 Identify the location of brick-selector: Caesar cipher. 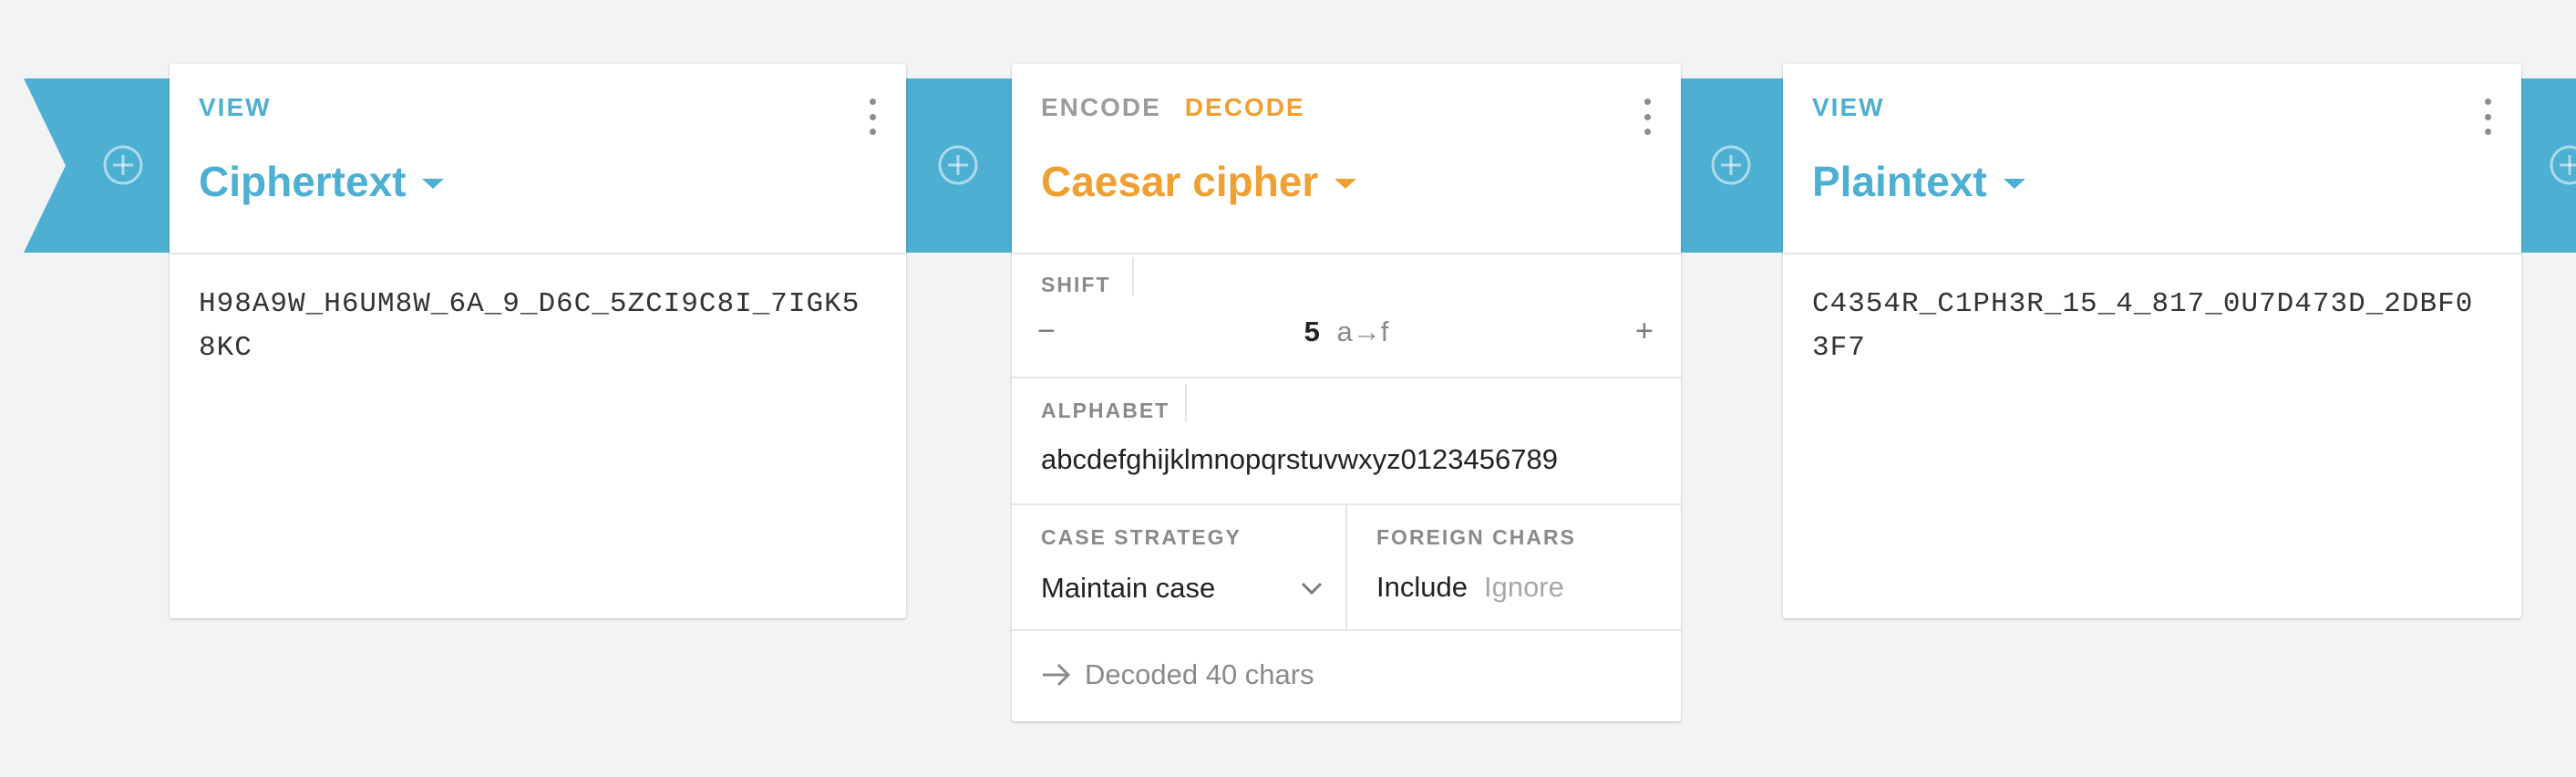
(1199, 181).